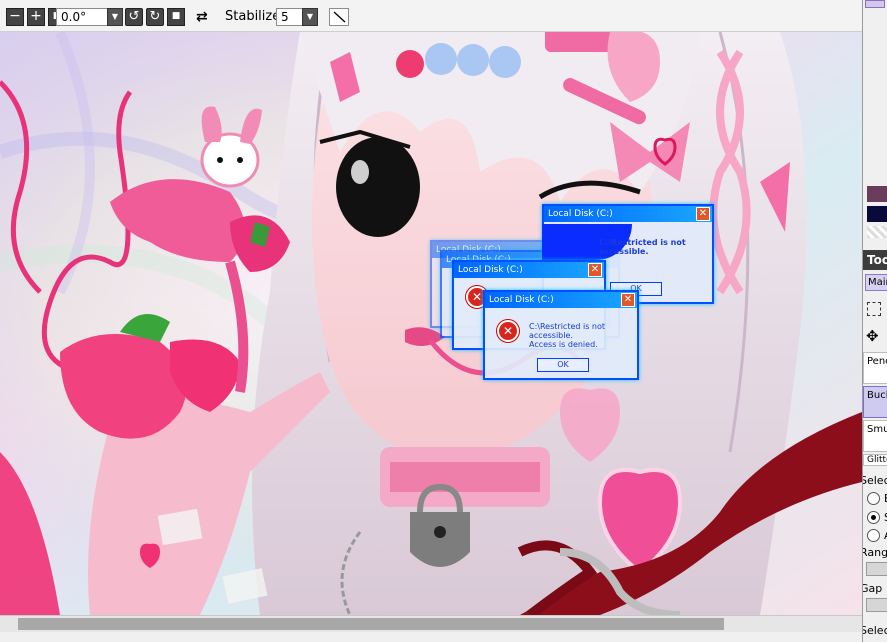 The height and width of the screenshot is (642, 887). What do you see at coordinates (202, 17) in the screenshot?
I see `flip-horizontal-icon: ⇄` at bounding box center [202, 17].